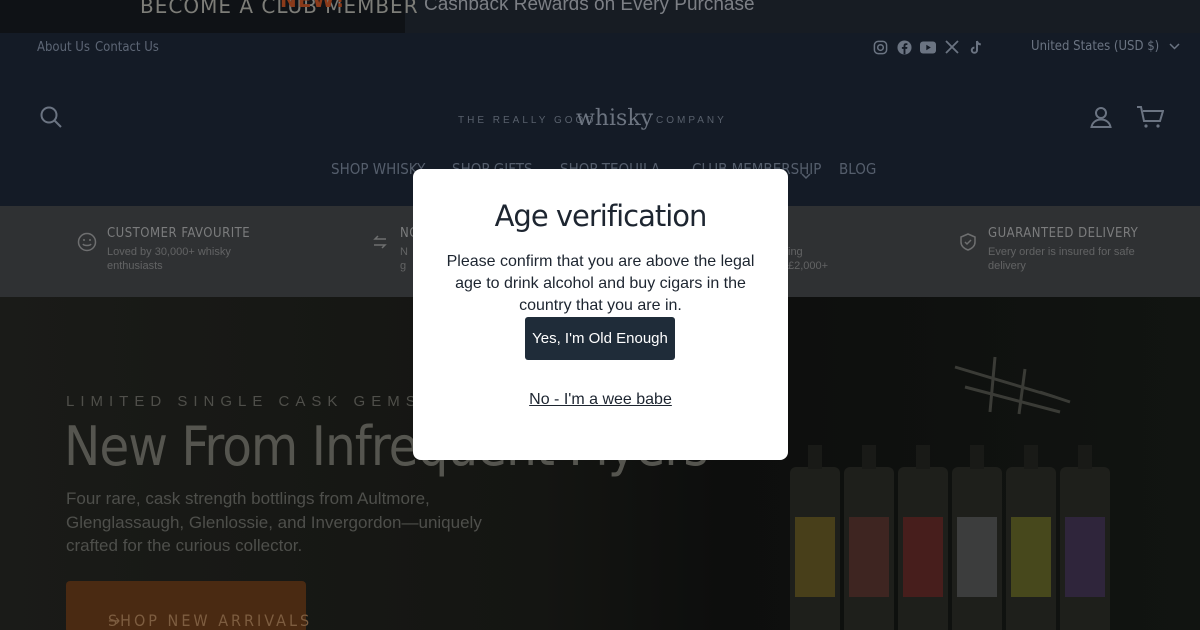 The height and width of the screenshot is (630, 1200). Describe the element at coordinates (600, 400) in the screenshot. I see `deny-age-link: No - I'm a wee babe` at that location.